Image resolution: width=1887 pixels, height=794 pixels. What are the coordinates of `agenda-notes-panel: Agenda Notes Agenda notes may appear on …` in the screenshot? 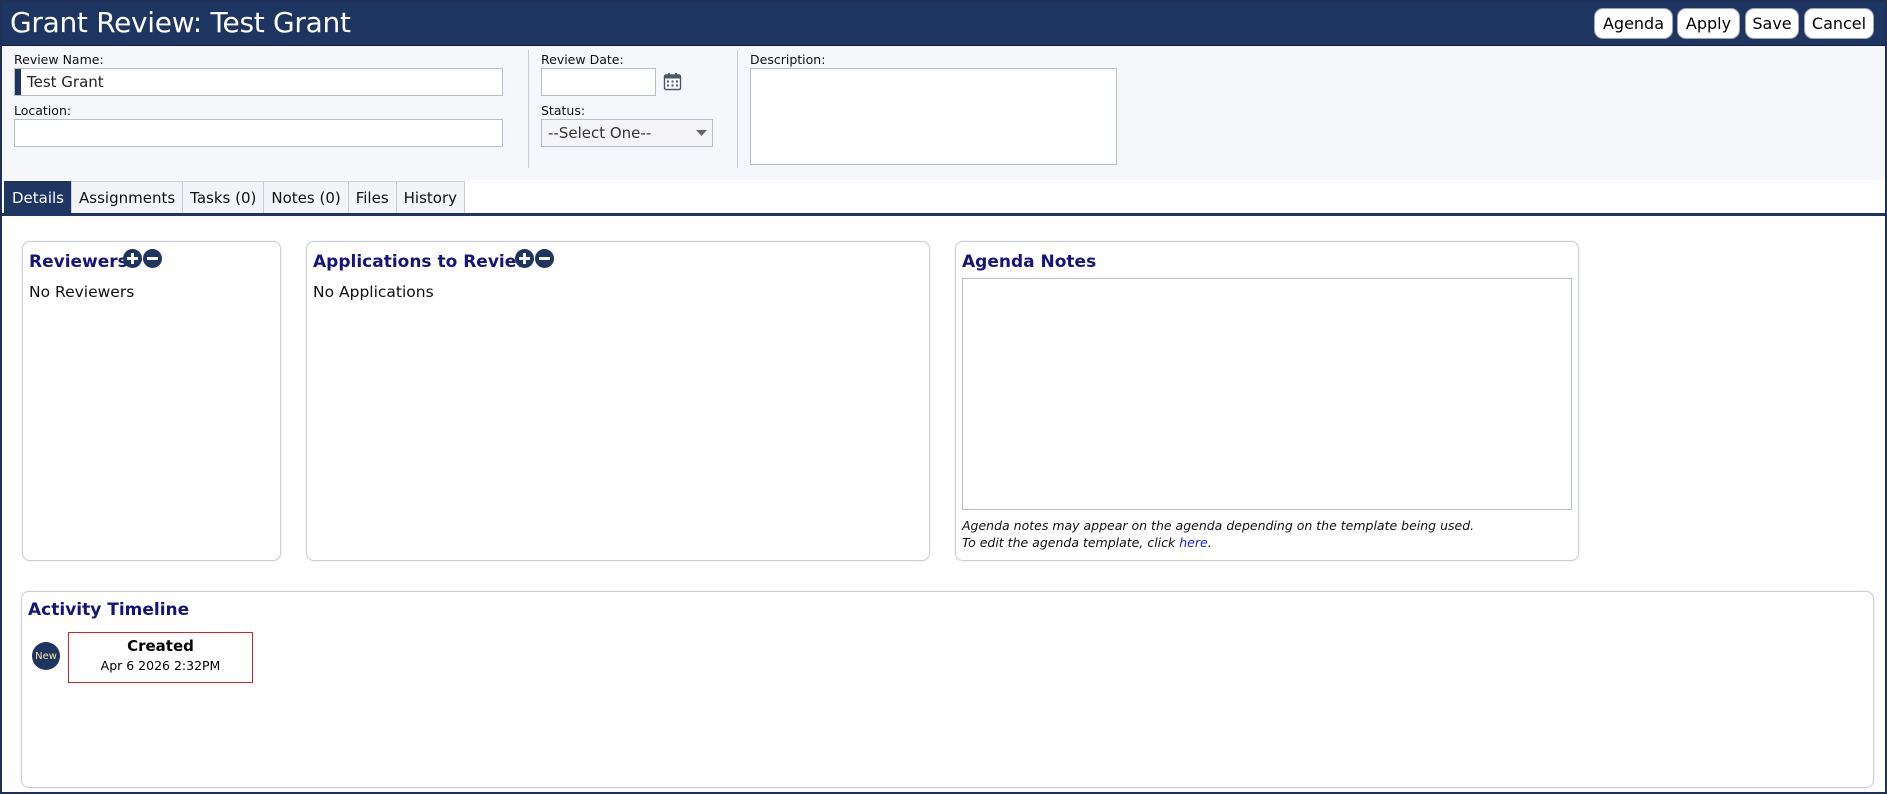 It's located at (1267, 401).